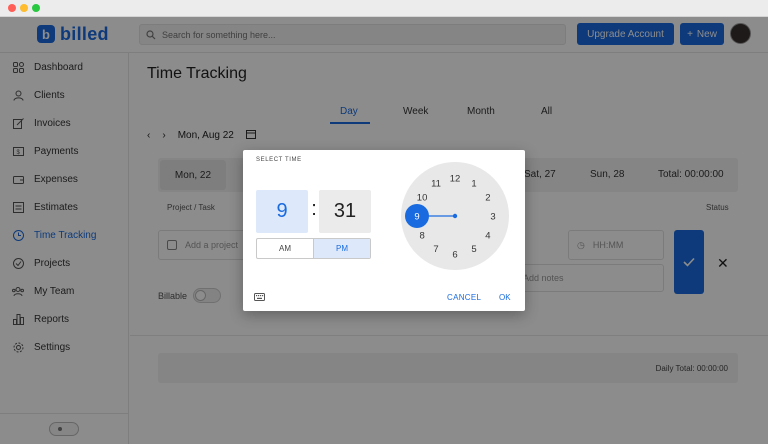 The image size is (768, 444). Describe the element at coordinates (492, 216) in the screenshot. I see `clock-number-3: 3` at that location.